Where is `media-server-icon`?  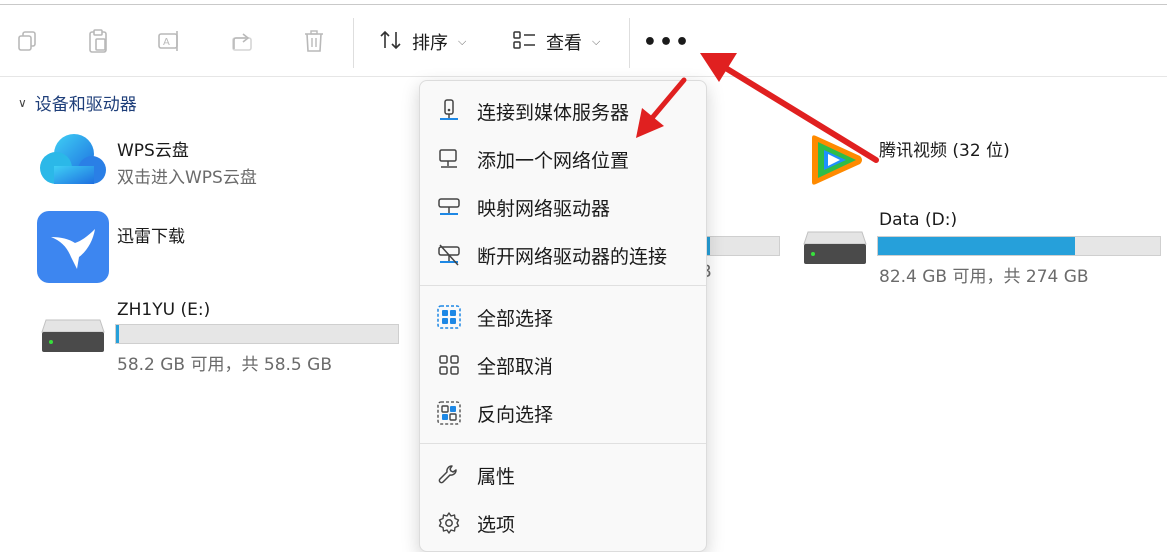
media-server-icon is located at coordinates (449, 111).